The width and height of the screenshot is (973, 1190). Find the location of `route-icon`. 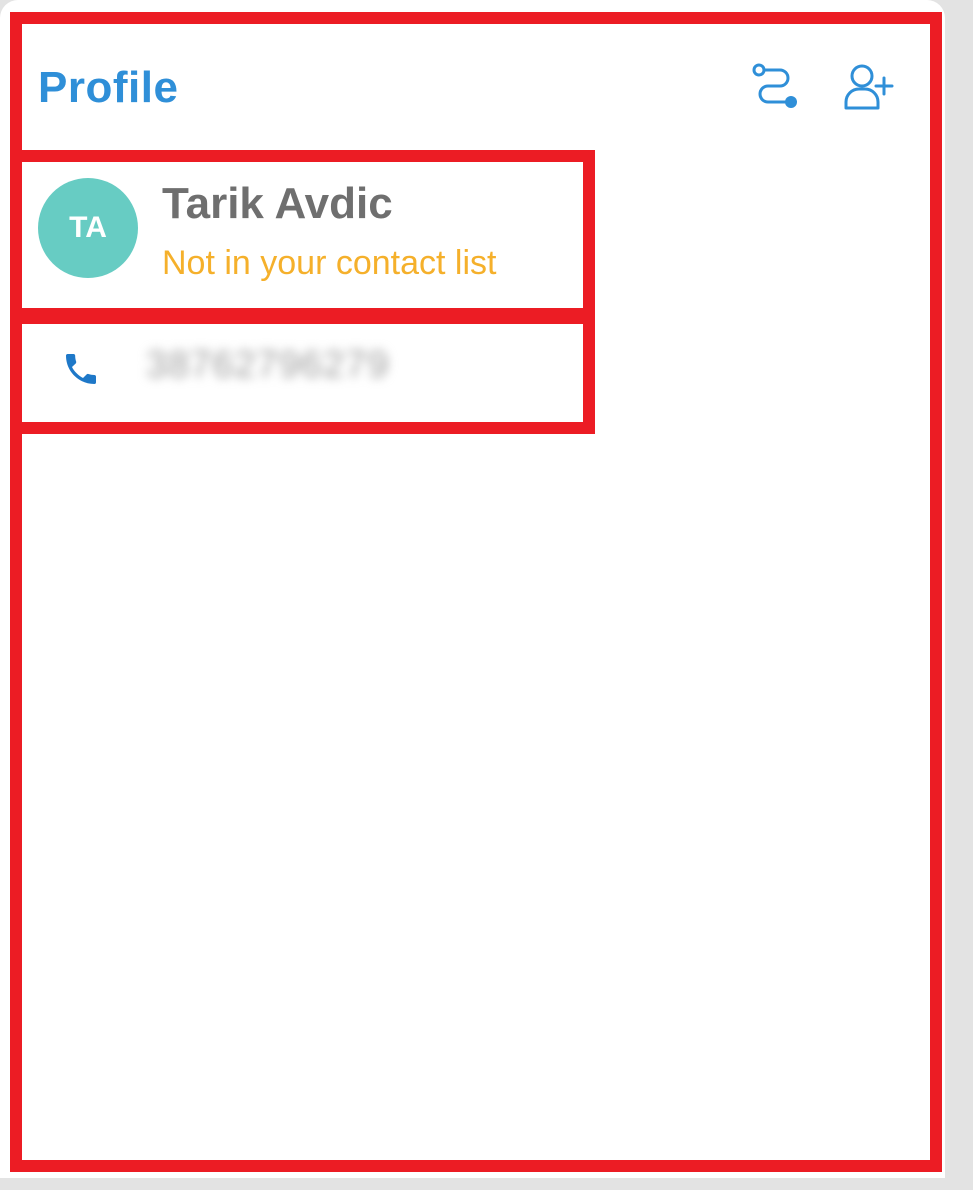

route-icon is located at coordinates (775, 86).